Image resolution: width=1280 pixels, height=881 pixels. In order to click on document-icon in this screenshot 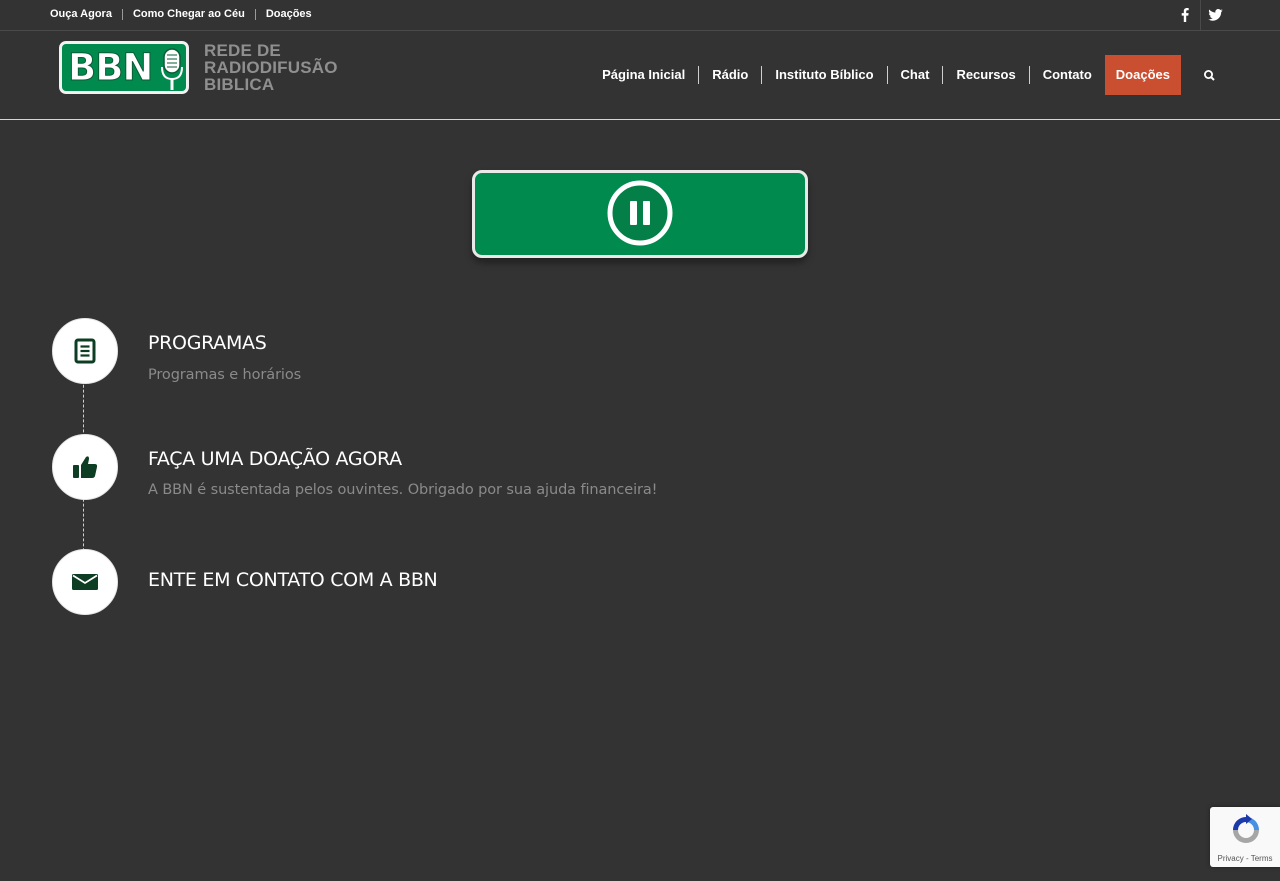, I will do `click(85, 351)`.